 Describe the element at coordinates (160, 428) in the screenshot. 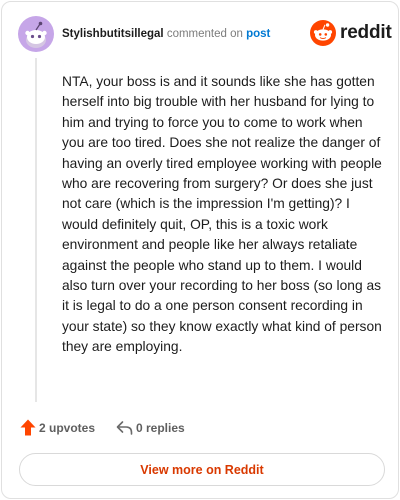

I see `replies-count: 0 replies` at that location.